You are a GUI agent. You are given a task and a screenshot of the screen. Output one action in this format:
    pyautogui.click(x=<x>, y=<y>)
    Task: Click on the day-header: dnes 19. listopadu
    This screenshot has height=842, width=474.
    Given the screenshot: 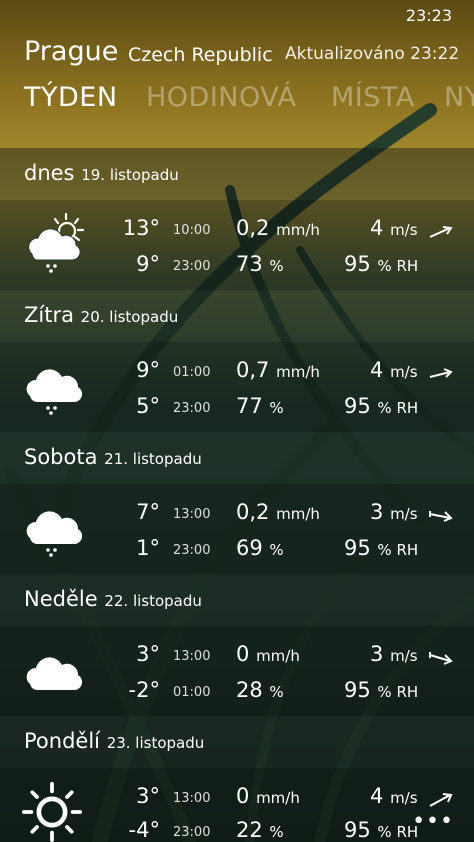 What is the action you would take?
    pyautogui.click(x=237, y=174)
    